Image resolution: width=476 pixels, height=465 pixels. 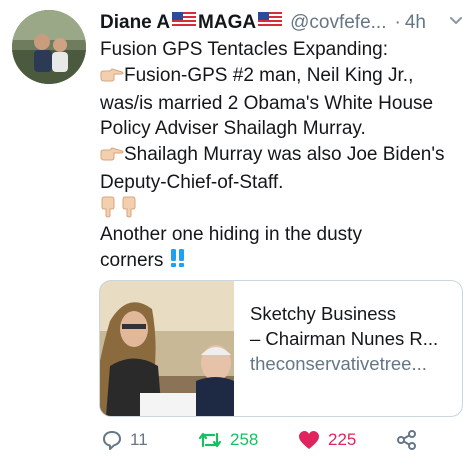 What do you see at coordinates (267, 103) in the screenshot?
I see `tweet-line: was/is married 2 Obama's White House` at bounding box center [267, 103].